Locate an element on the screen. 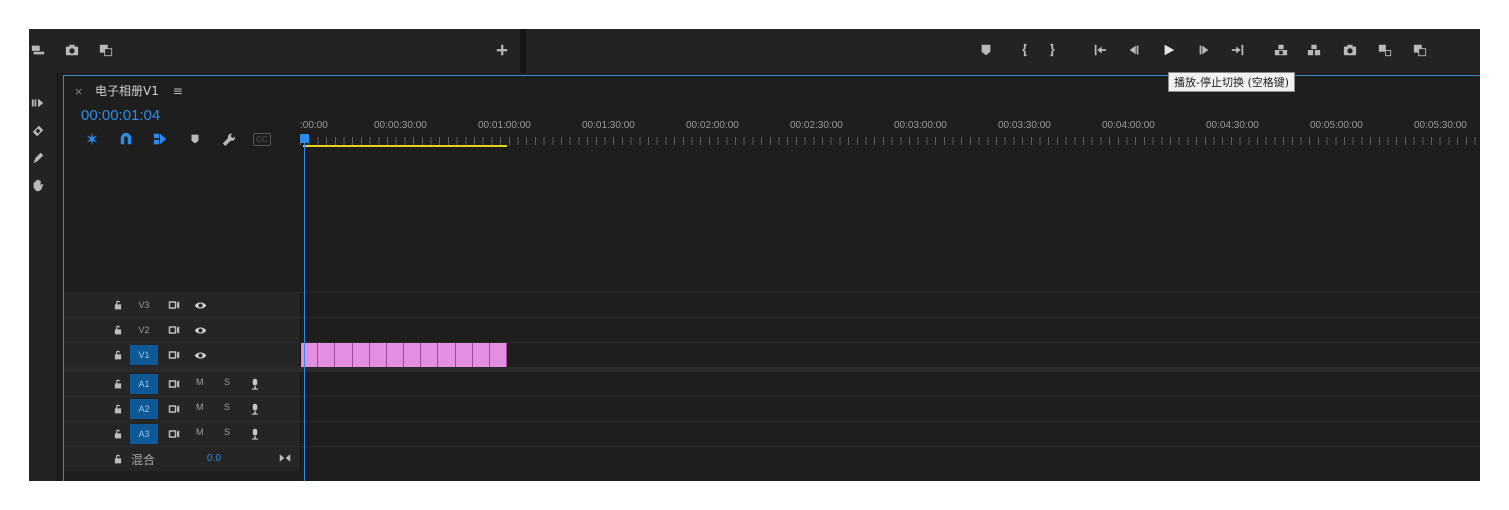  playhead-line is located at coordinates (304, 308).